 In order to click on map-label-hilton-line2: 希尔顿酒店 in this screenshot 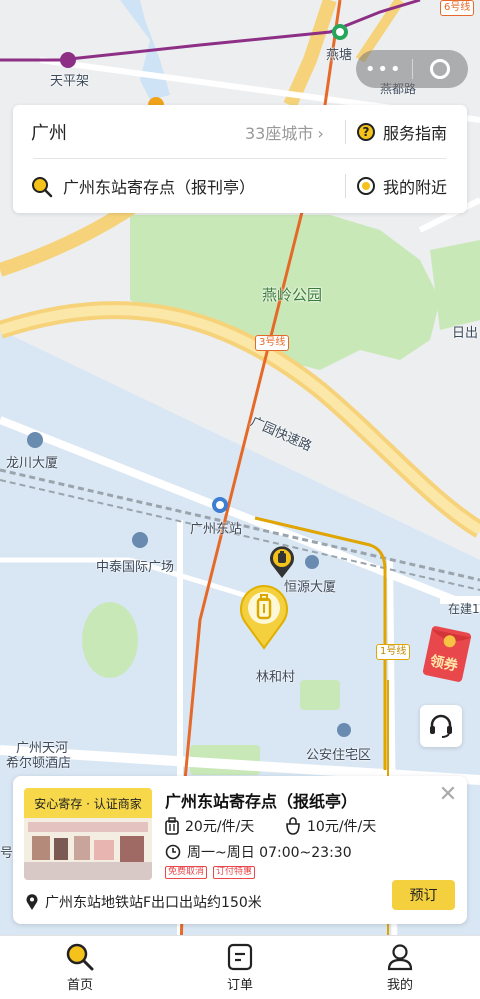, I will do `click(39, 763)`.